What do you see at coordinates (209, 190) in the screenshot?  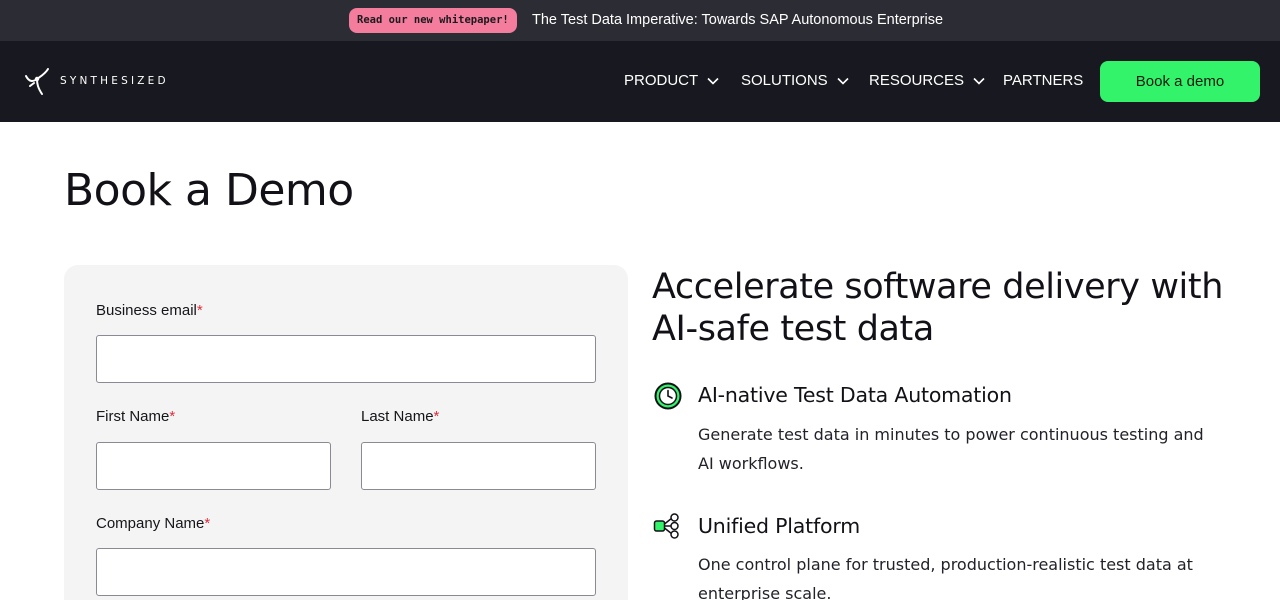 I see `page-title: Book a Demo` at bounding box center [209, 190].